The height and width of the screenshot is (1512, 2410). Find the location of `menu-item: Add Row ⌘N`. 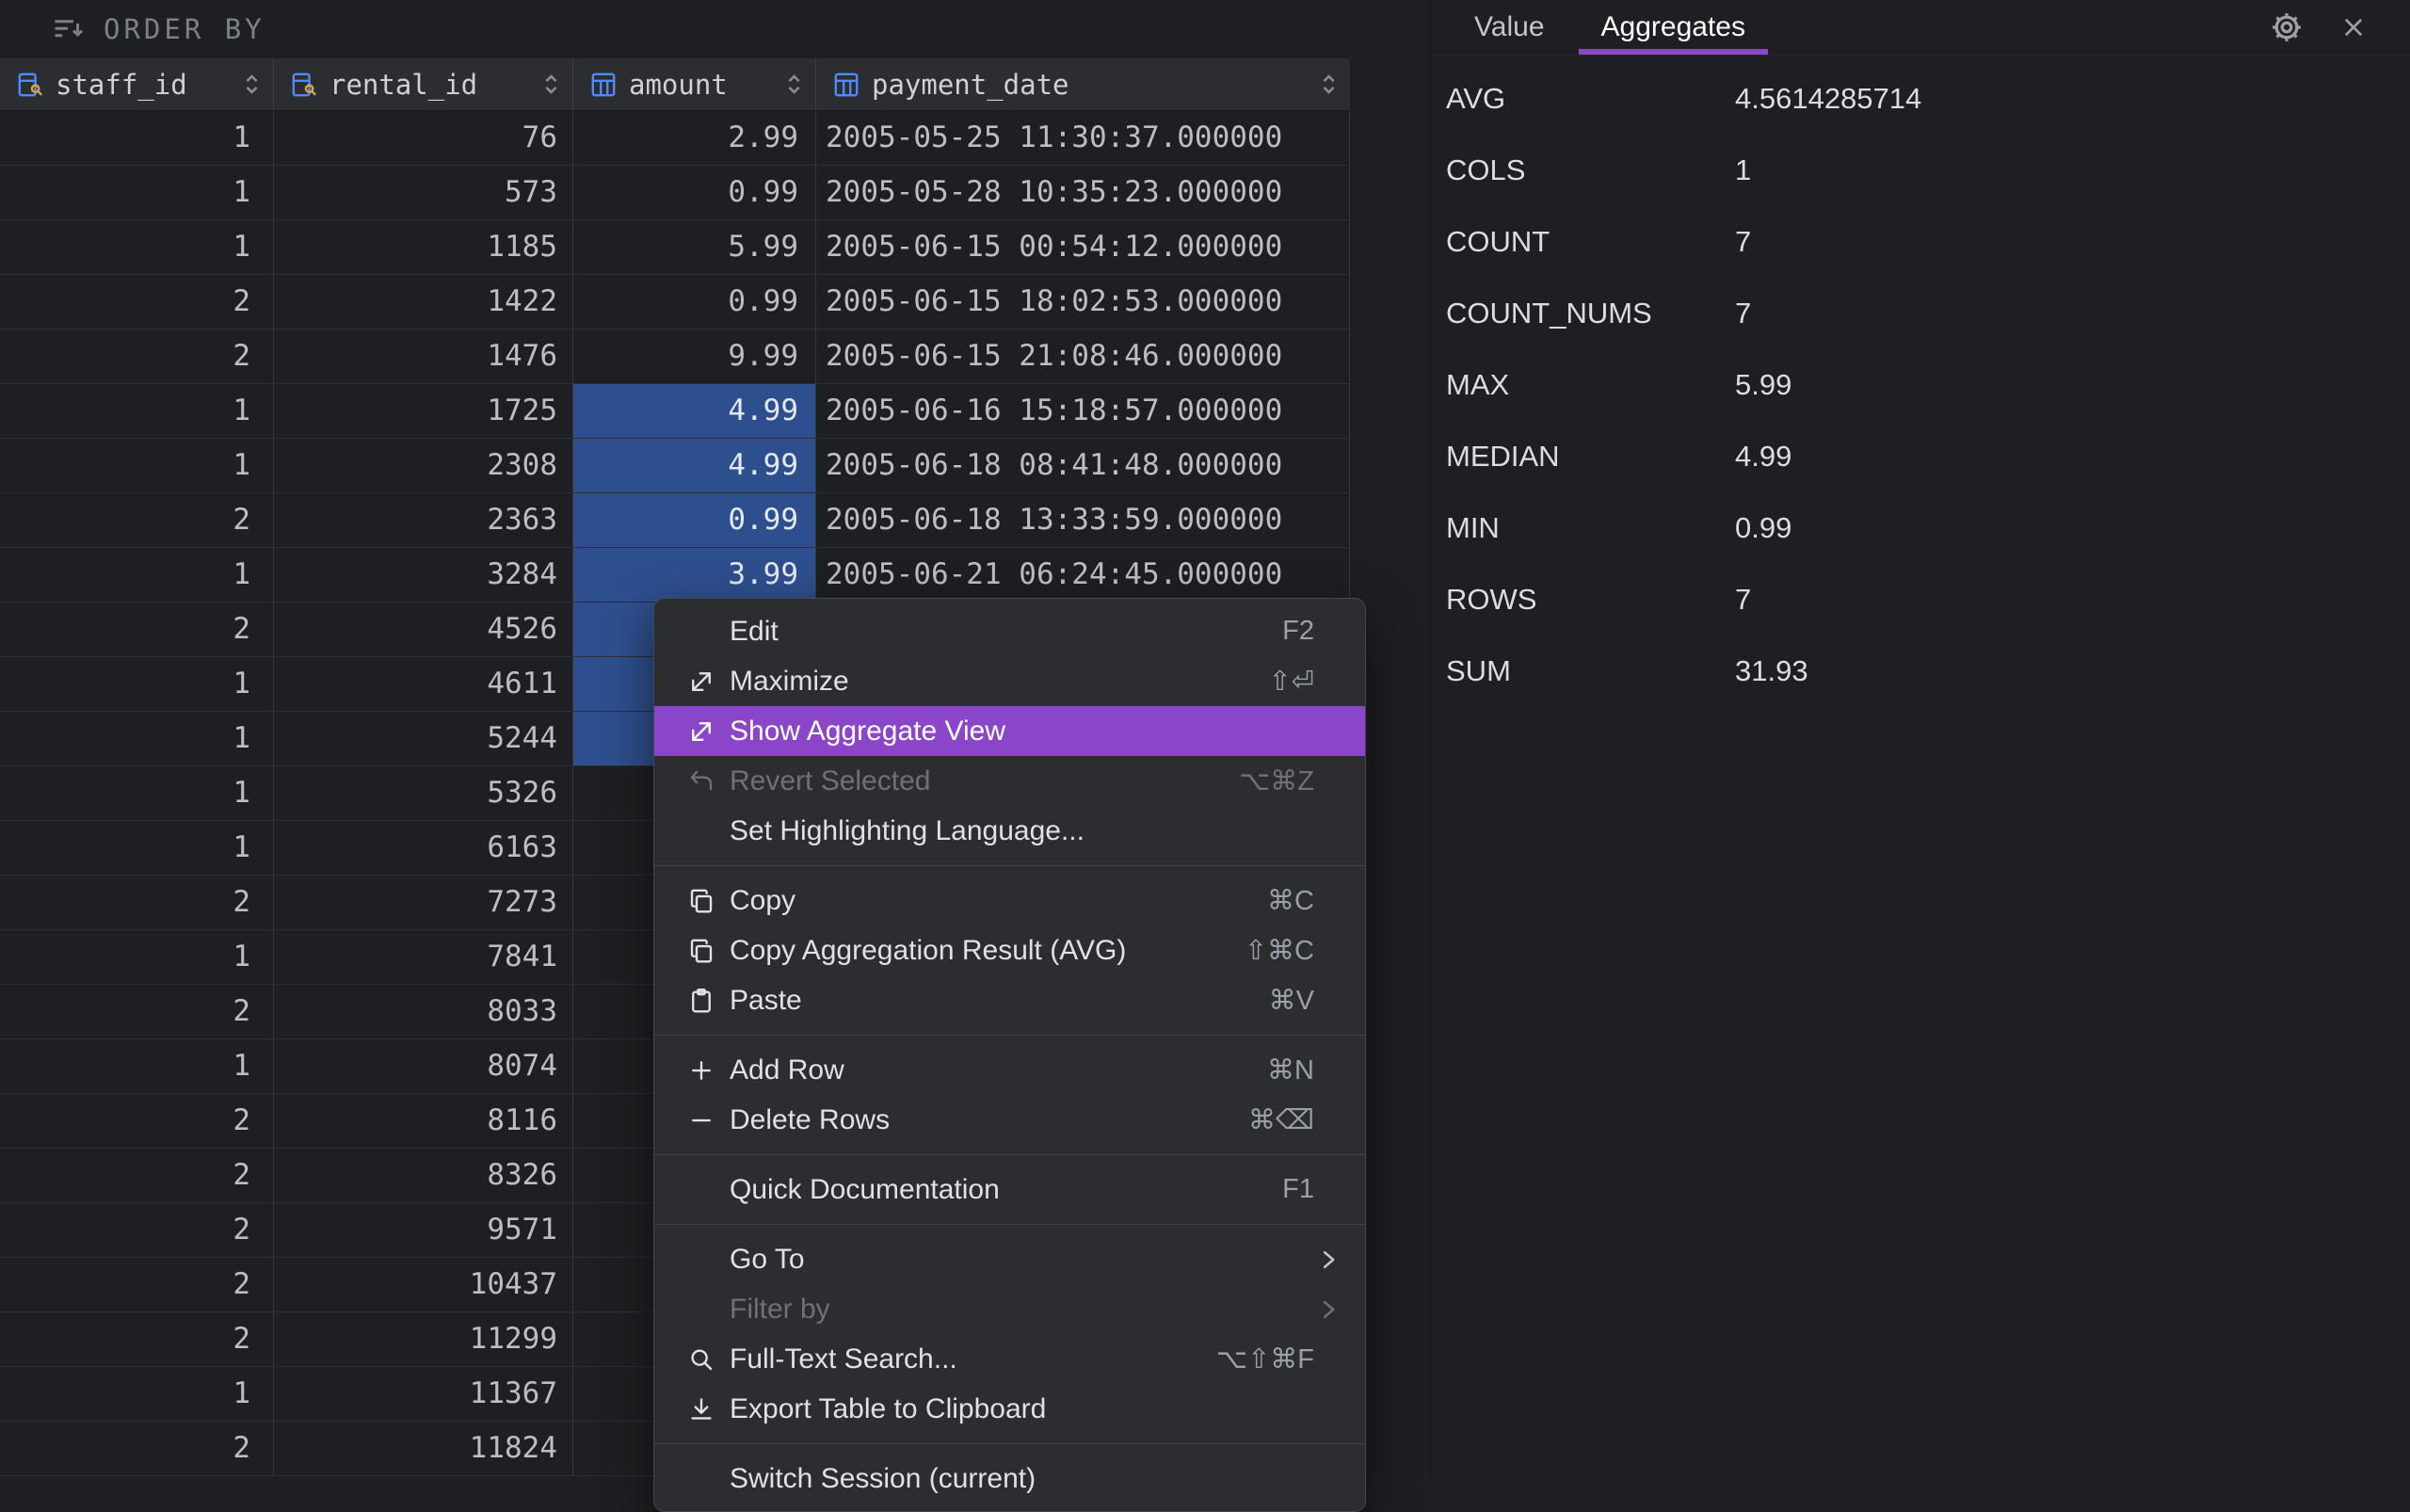

menu-item: Add Row ⌘N is located at coordinates (1009, 1070).